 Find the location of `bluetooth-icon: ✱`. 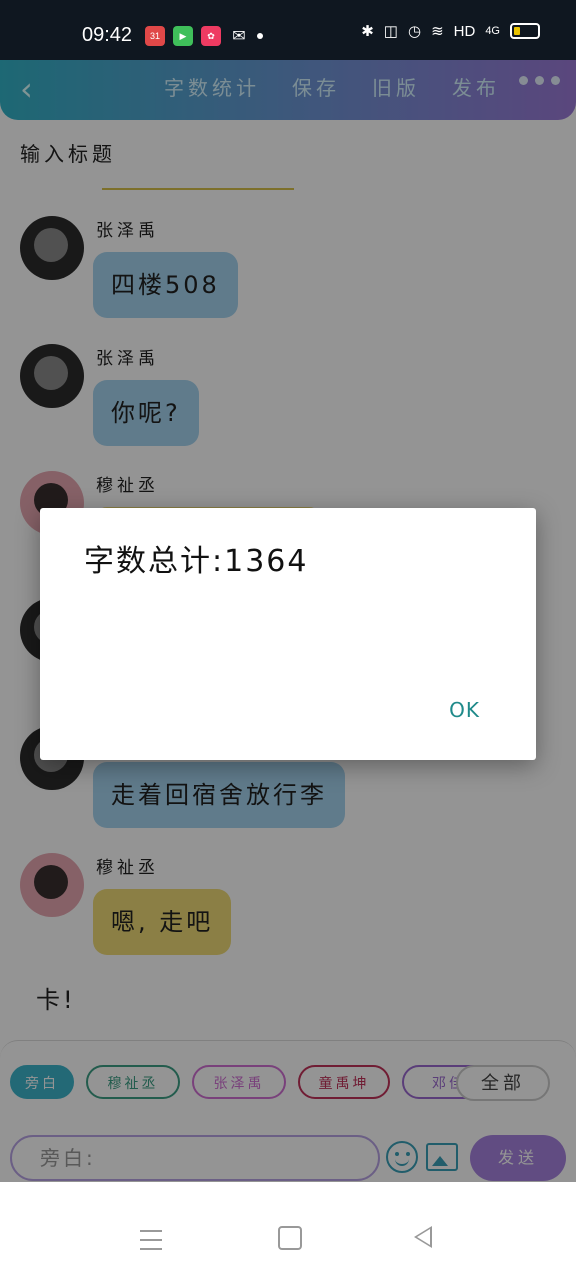

bluetooth-icon: ✱ is located at coordinates (367, 31).